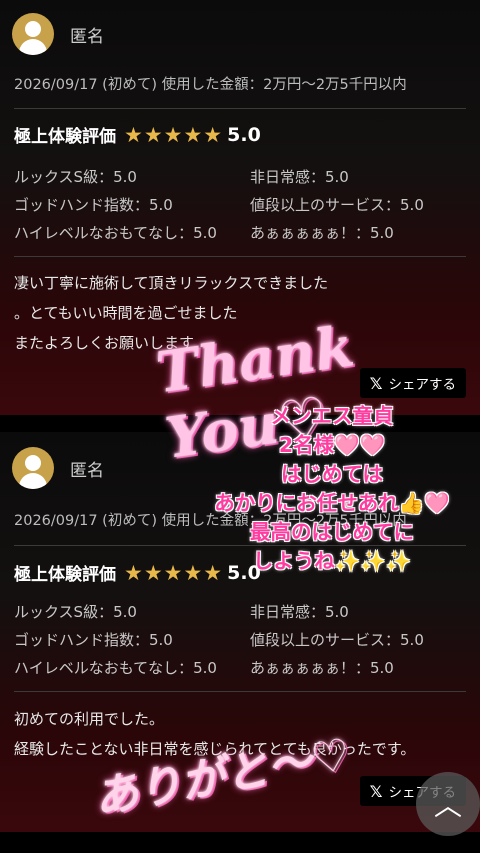 This screenshot has width=480, height=853. I want to click on scroll-to-top-button: ︿, so click(448, 804).